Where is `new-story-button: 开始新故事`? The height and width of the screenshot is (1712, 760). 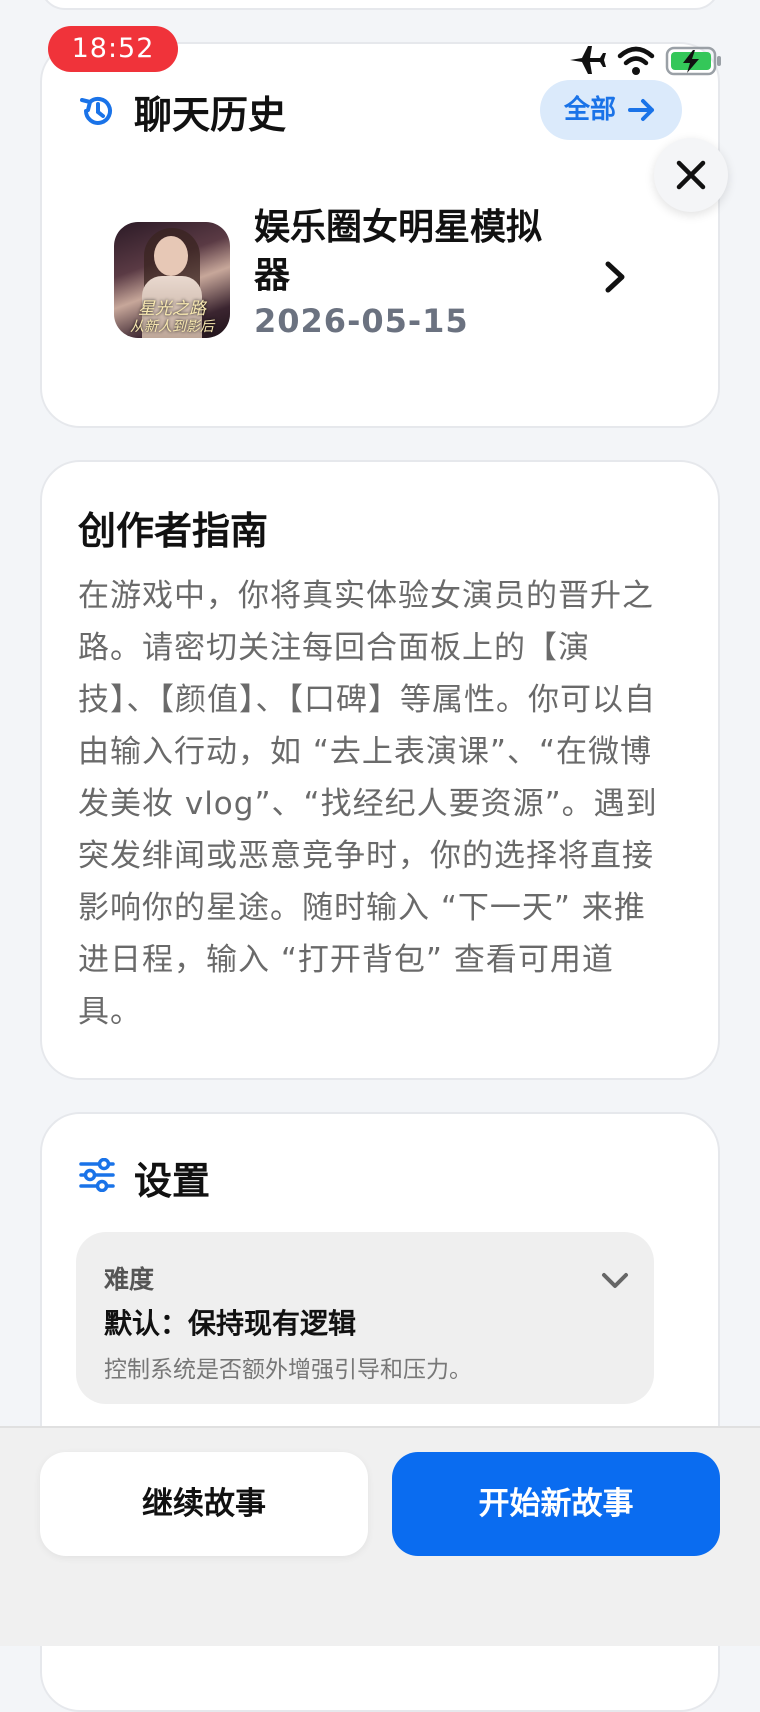 new-story-button: 开始新故事 is located at coordinates (556, 1504).